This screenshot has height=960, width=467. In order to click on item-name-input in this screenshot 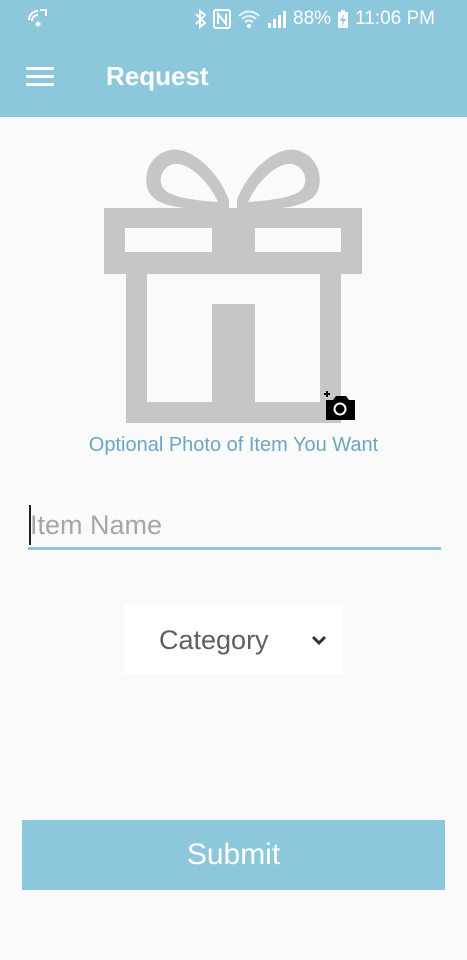, I will do `click(234, 526)`.